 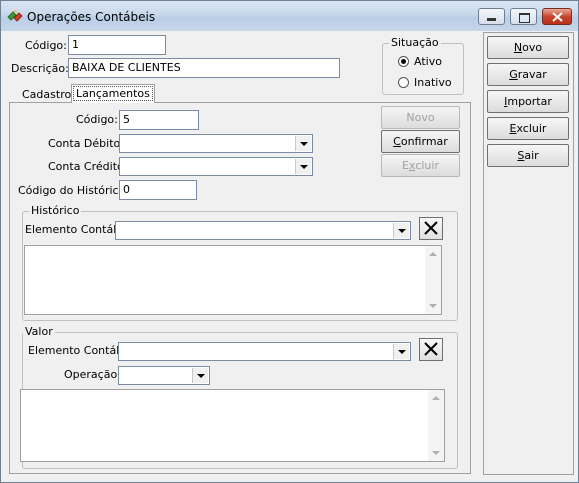 I want to click on maximize-icon, so click(x=524, y=18).